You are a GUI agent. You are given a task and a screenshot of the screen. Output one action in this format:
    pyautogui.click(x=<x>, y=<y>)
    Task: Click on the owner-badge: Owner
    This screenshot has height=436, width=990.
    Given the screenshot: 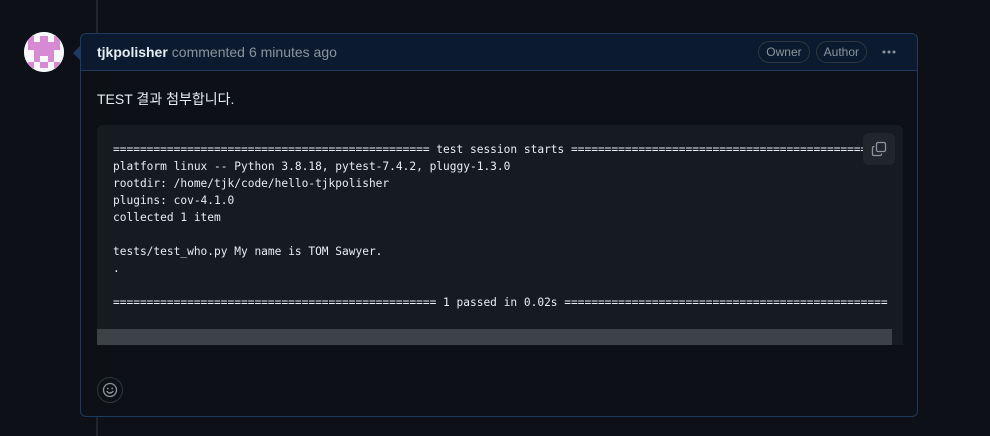 What is the action you would take?
    pyautogui.click(x=784, y=52)
    